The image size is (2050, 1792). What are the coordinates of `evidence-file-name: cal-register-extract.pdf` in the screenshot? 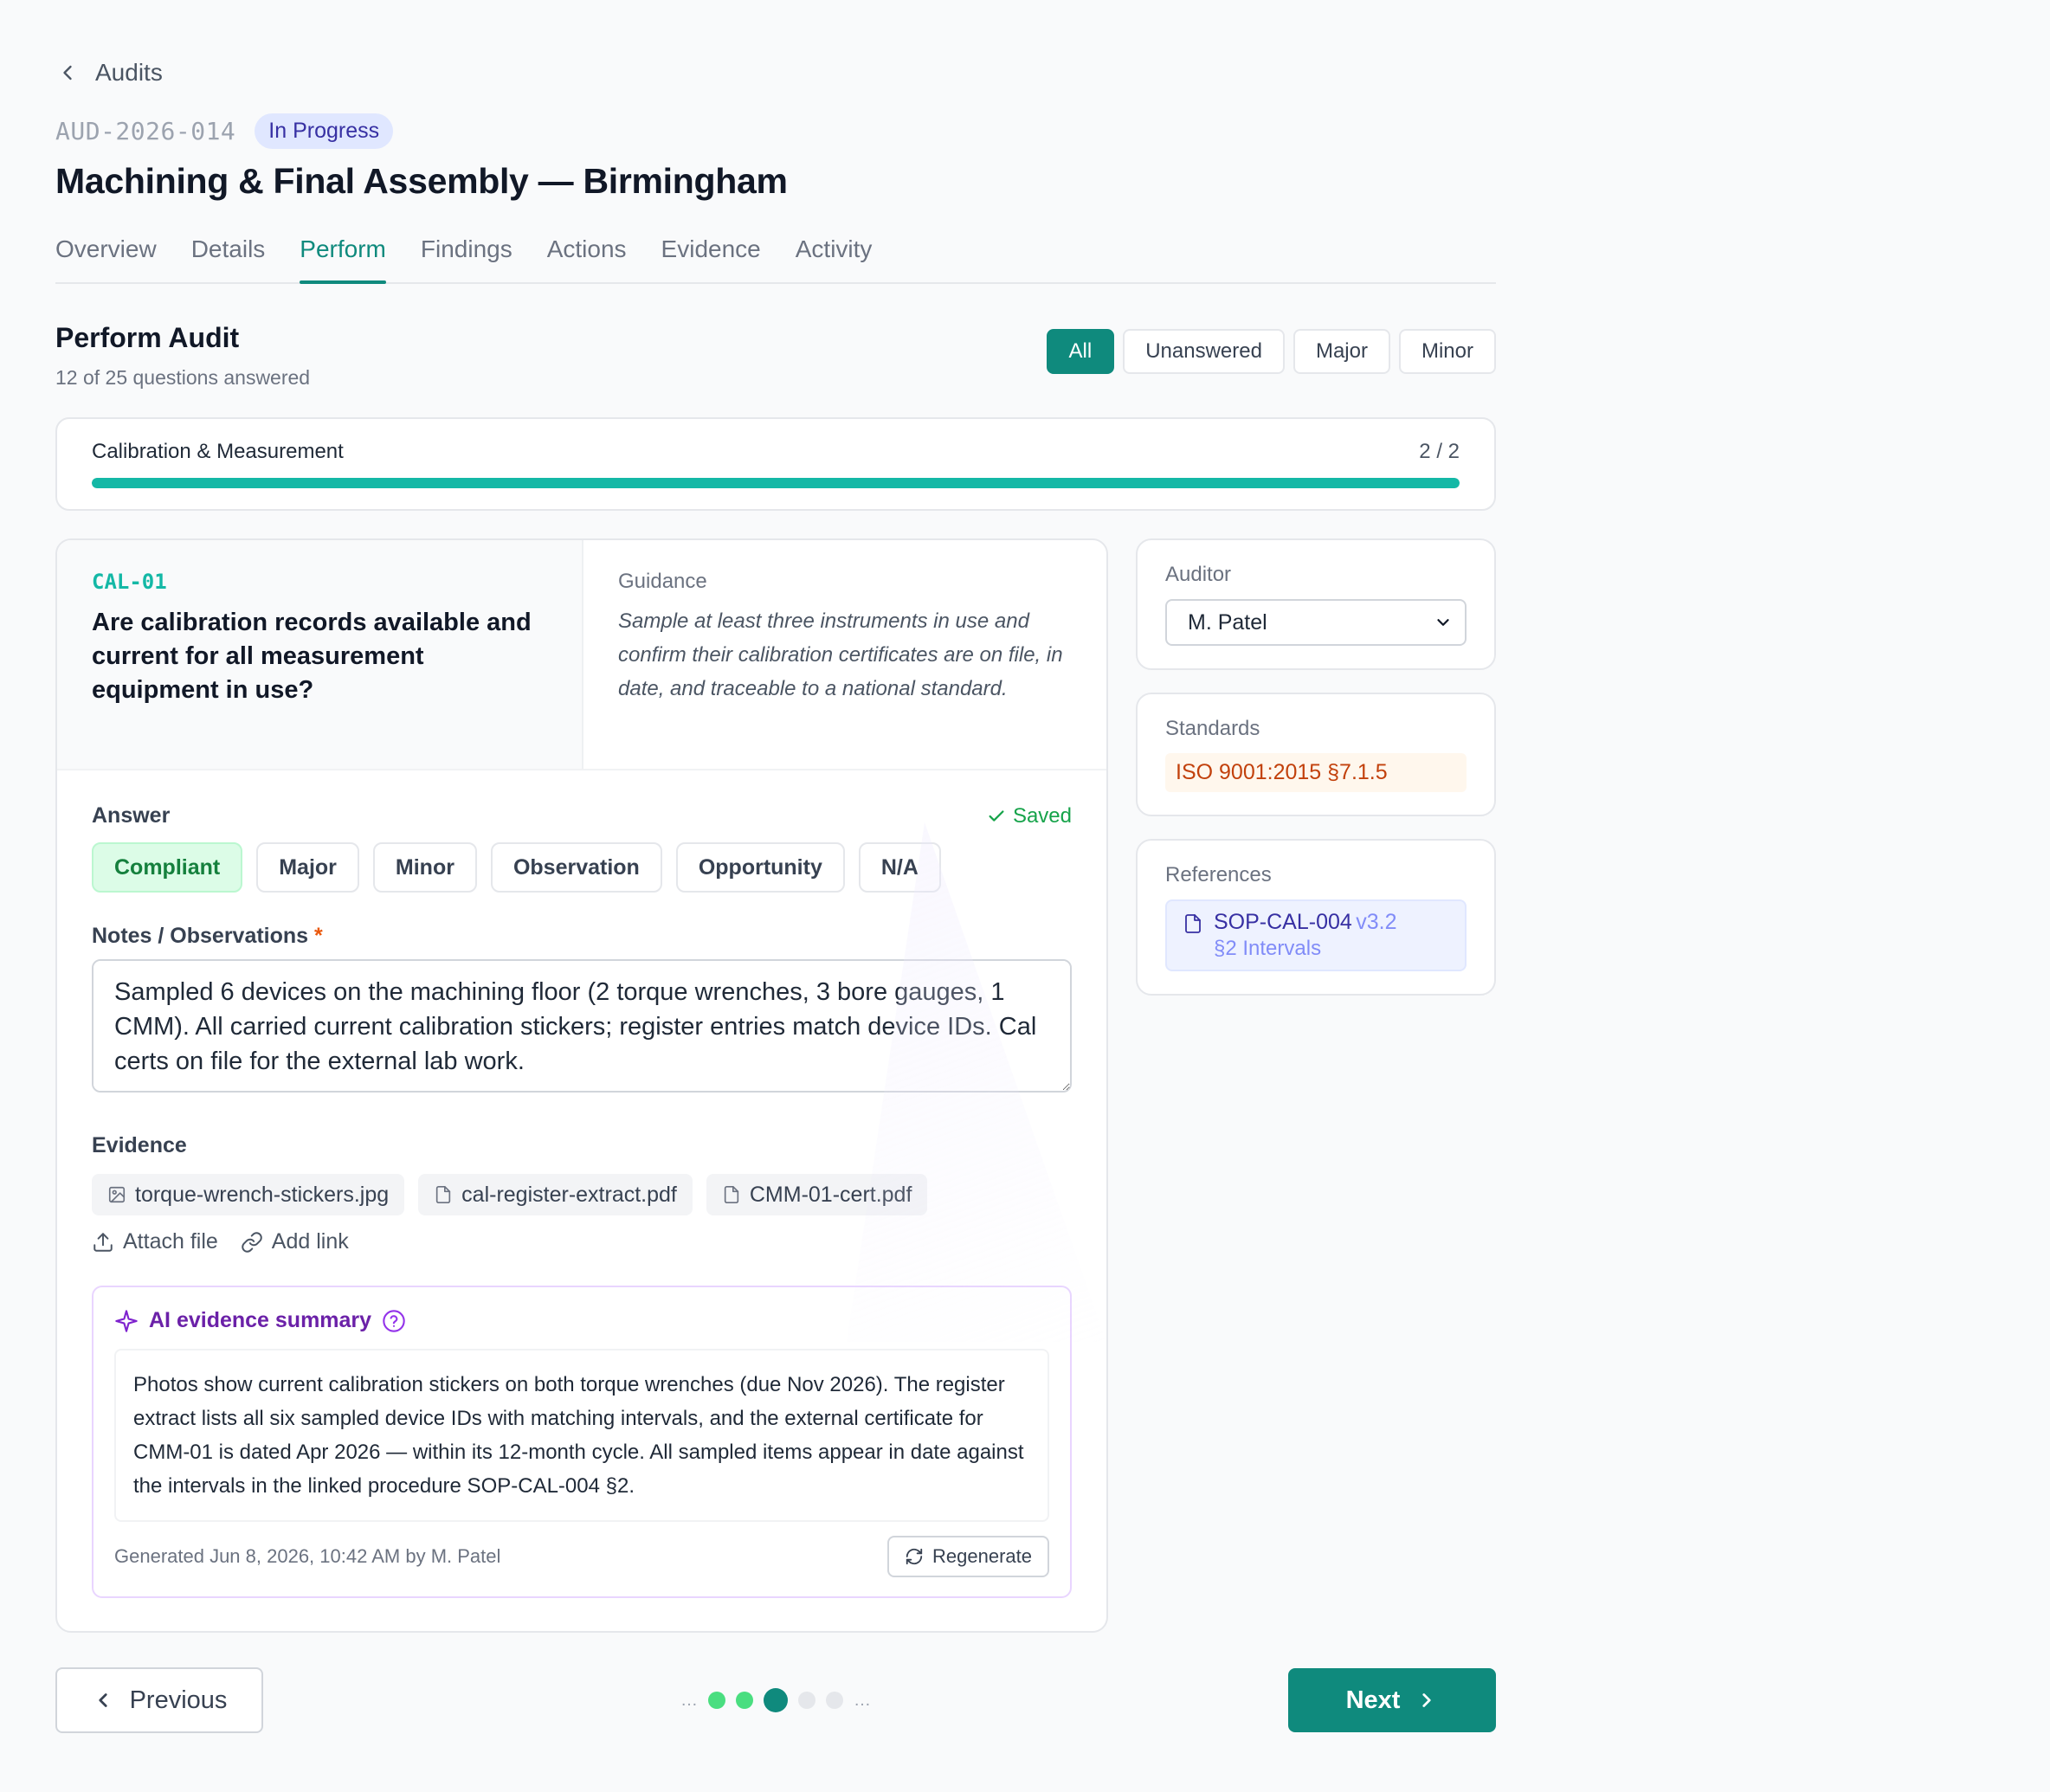 It's located at (569, 1195).